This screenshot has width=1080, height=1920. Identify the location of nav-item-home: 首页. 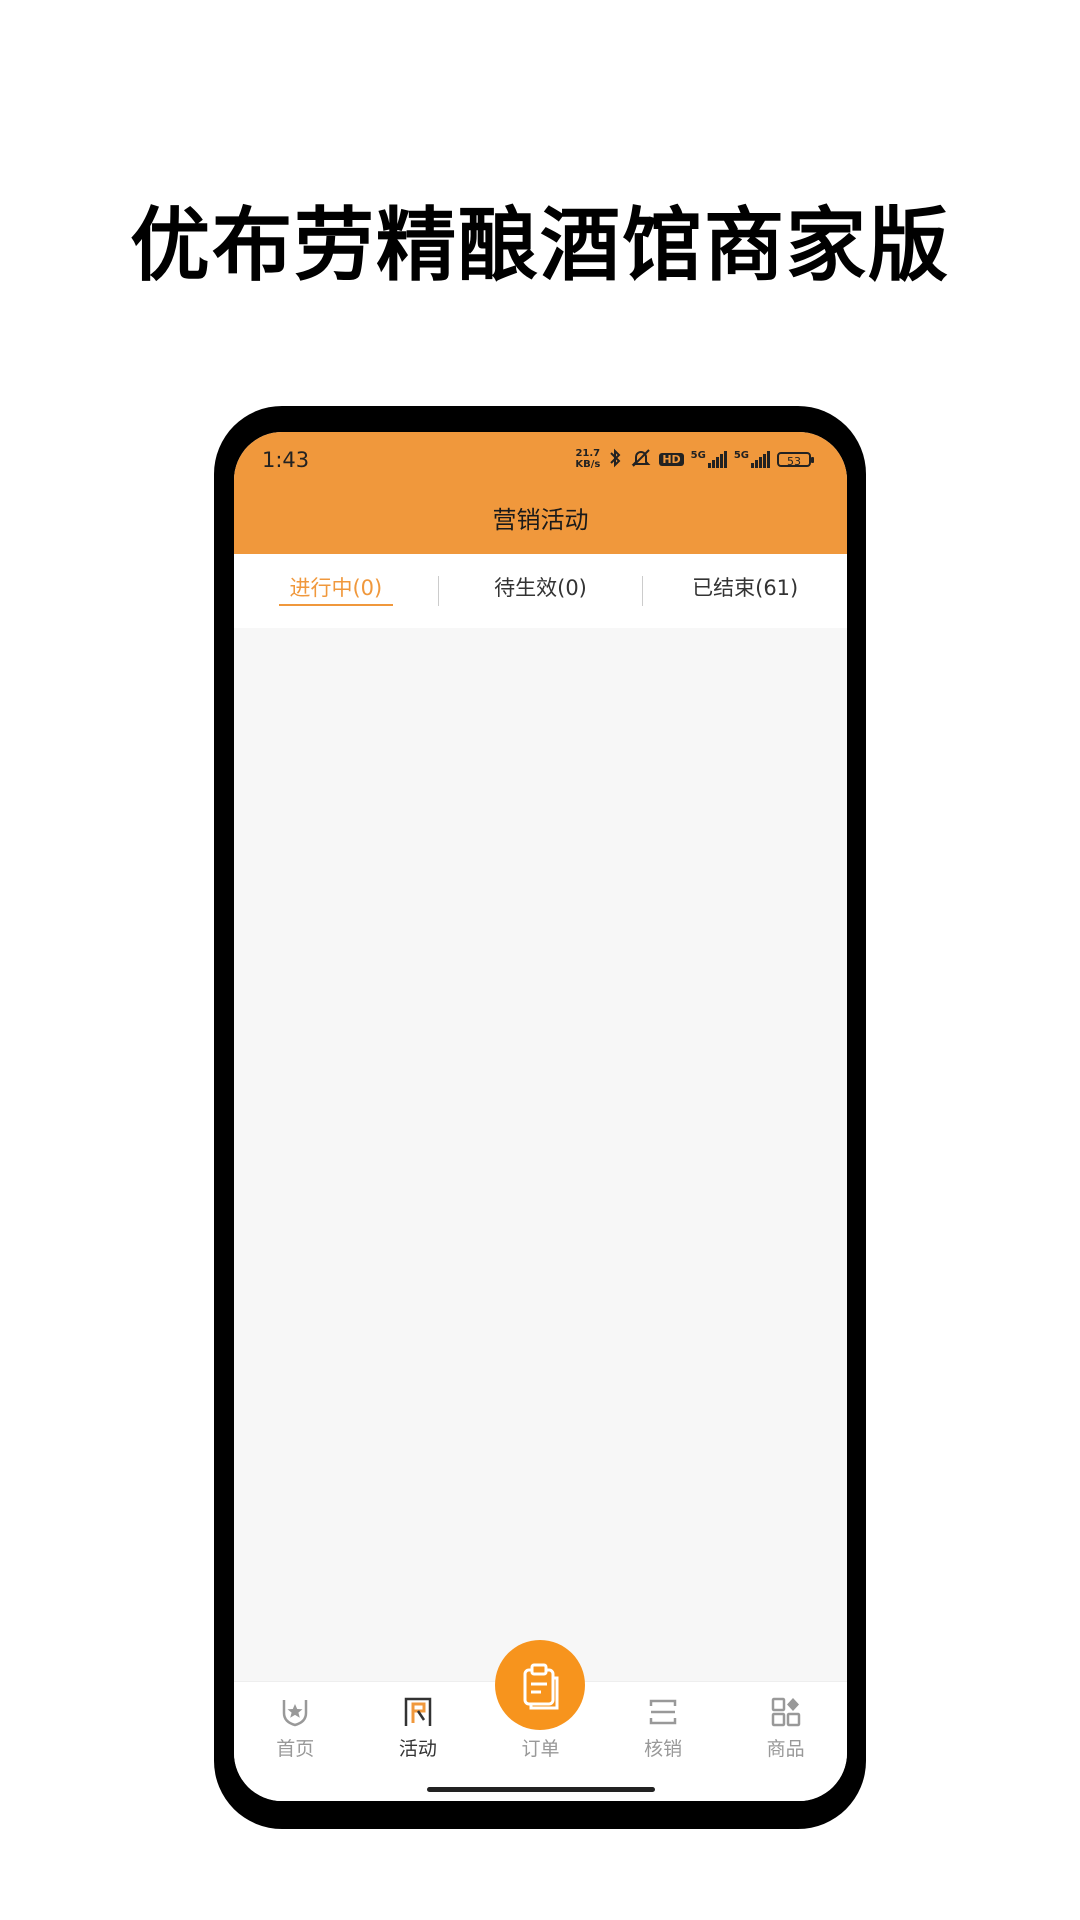
(295, 1741).